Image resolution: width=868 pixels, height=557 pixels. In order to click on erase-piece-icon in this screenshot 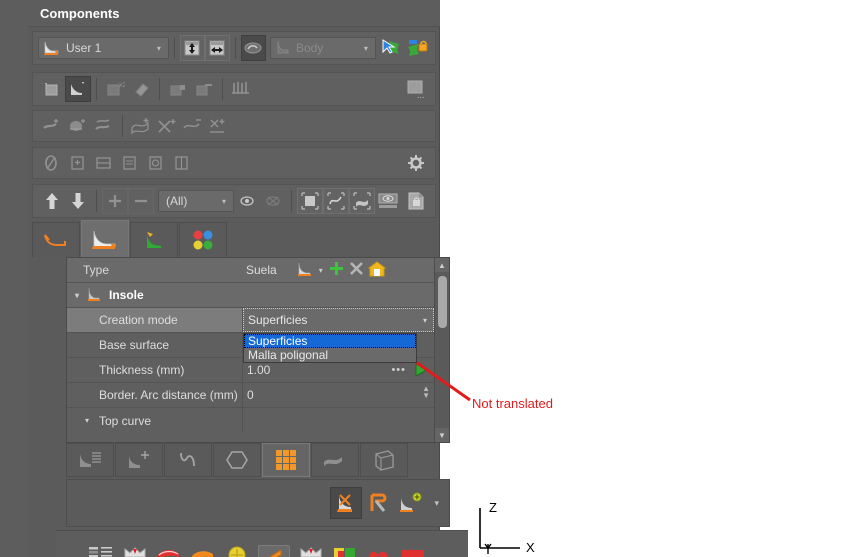, I will do `click(142, 90)`.